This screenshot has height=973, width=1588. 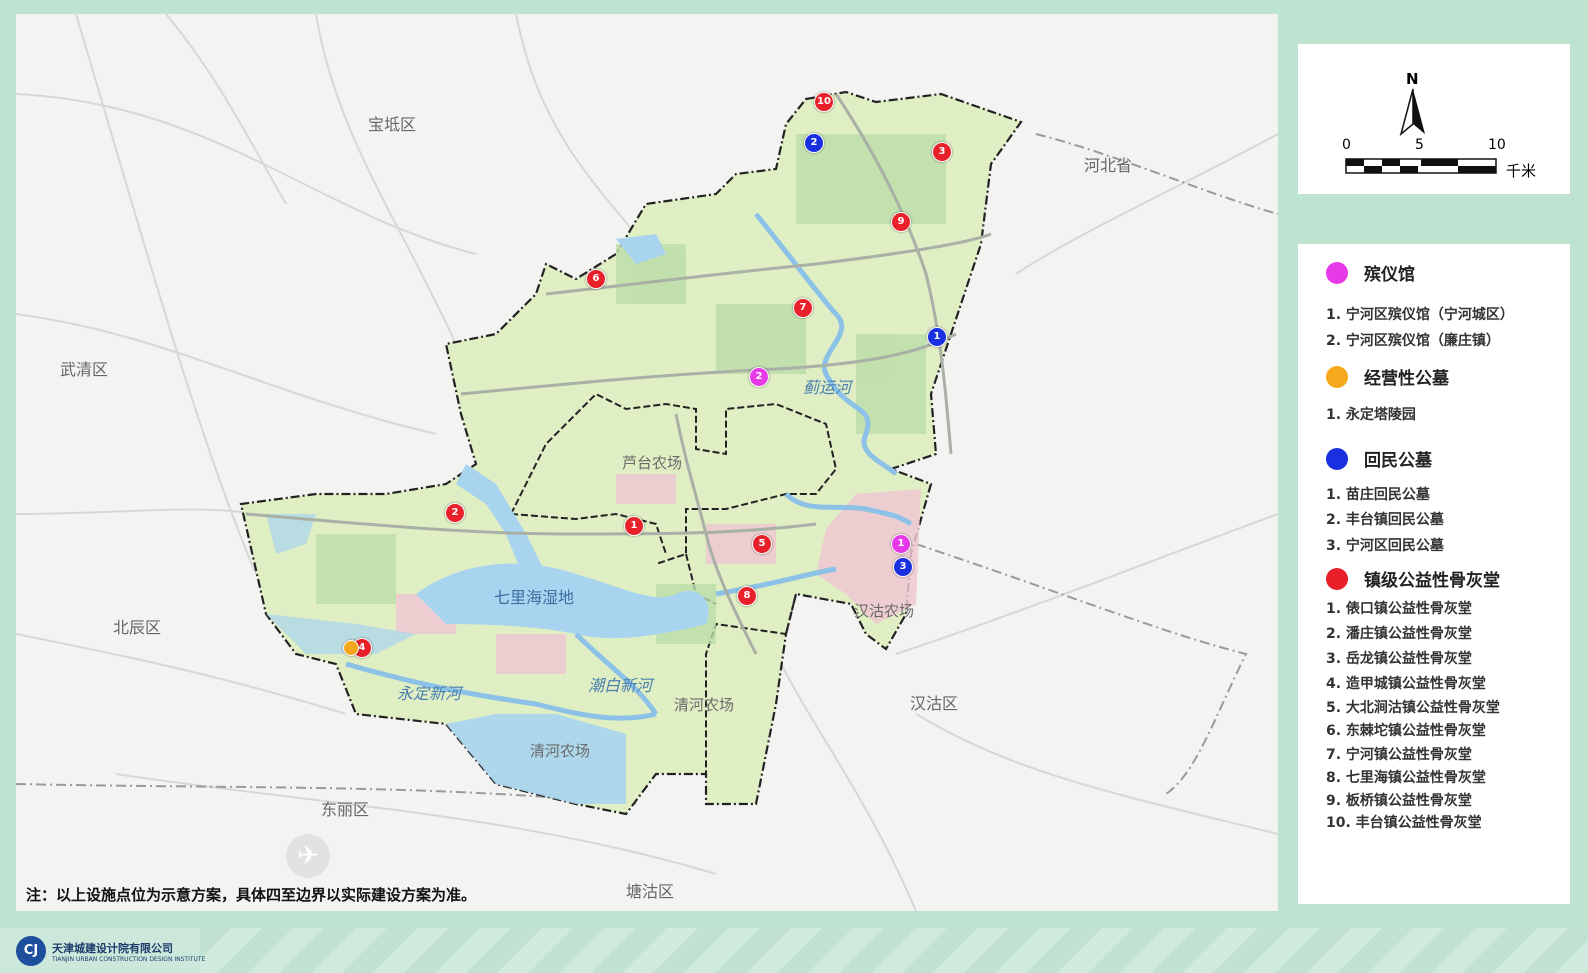 What do you see at coordinates (903, 567) in the screenshot?
I see `marker-blue-3: 3` at bounding box center [903, 567].